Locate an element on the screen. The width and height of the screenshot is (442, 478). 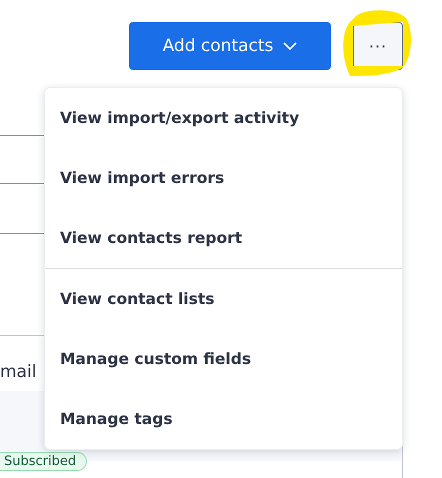
add-contacts-button: Add contacts is located at coordinates (230, 46).